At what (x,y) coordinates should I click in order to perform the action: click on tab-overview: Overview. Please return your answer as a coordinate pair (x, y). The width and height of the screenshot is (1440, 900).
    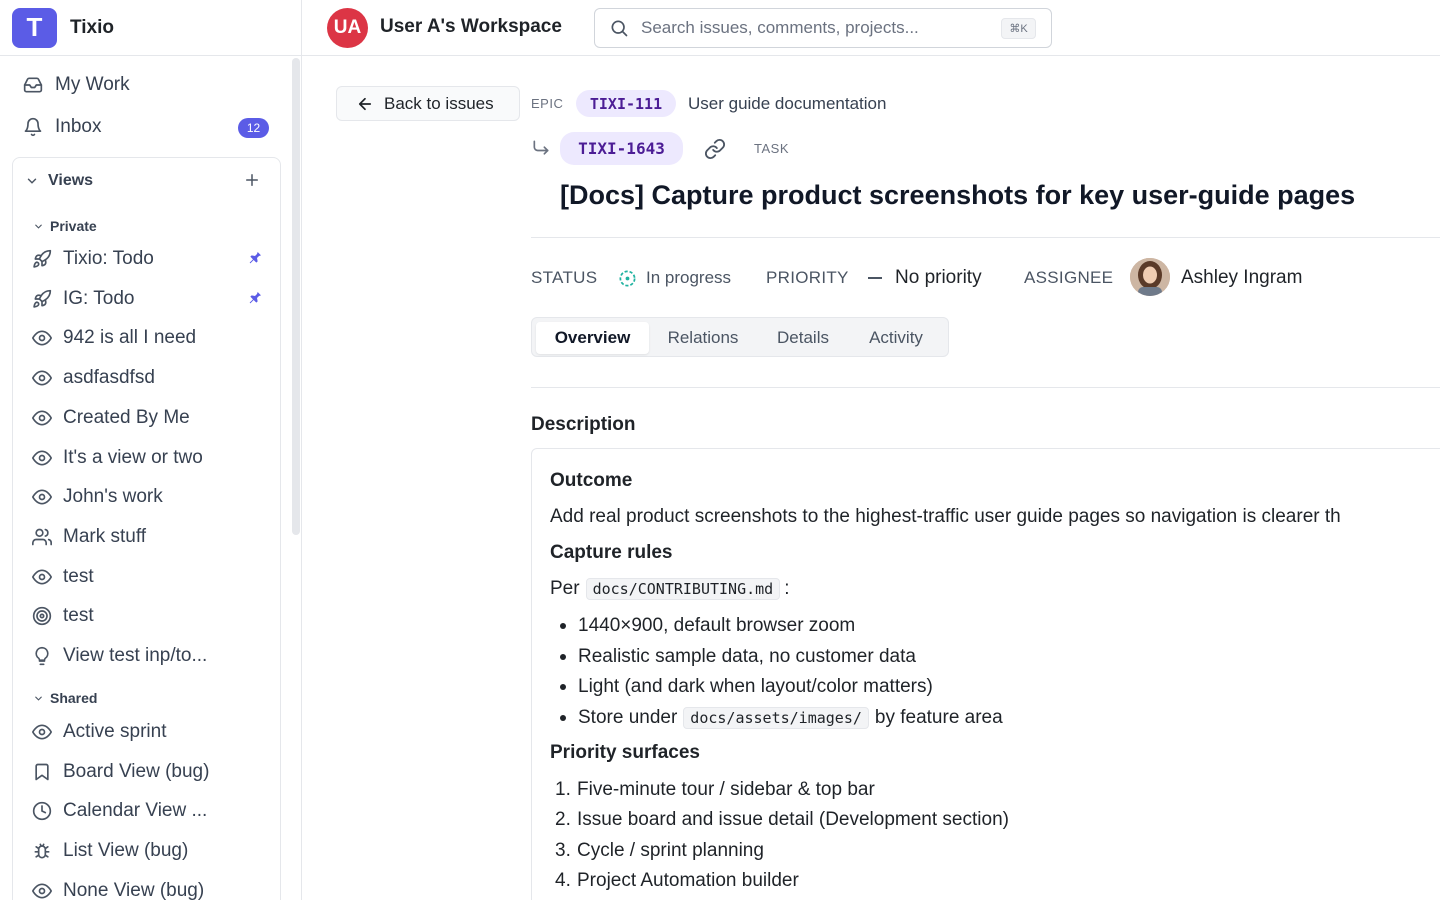
    Looking at the image, I should click on (592, 338).